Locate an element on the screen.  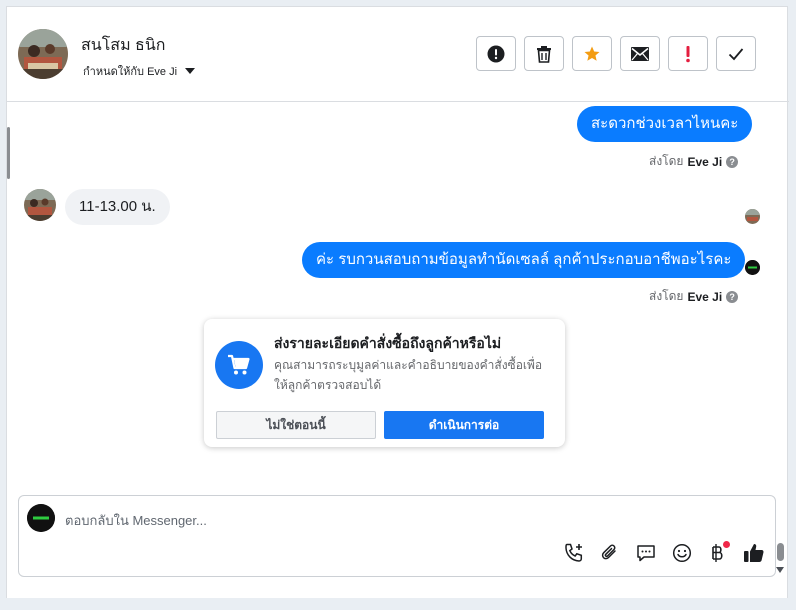
envelope-icon is located at coordinates (640, 53).